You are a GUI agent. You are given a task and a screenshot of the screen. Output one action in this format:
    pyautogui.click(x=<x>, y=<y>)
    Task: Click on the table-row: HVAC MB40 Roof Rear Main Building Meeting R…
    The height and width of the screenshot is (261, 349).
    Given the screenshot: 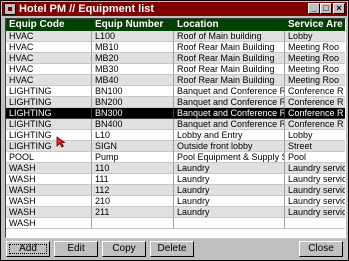 What is the action you would take?
    pyautogui.click(x=175, y=80)
    